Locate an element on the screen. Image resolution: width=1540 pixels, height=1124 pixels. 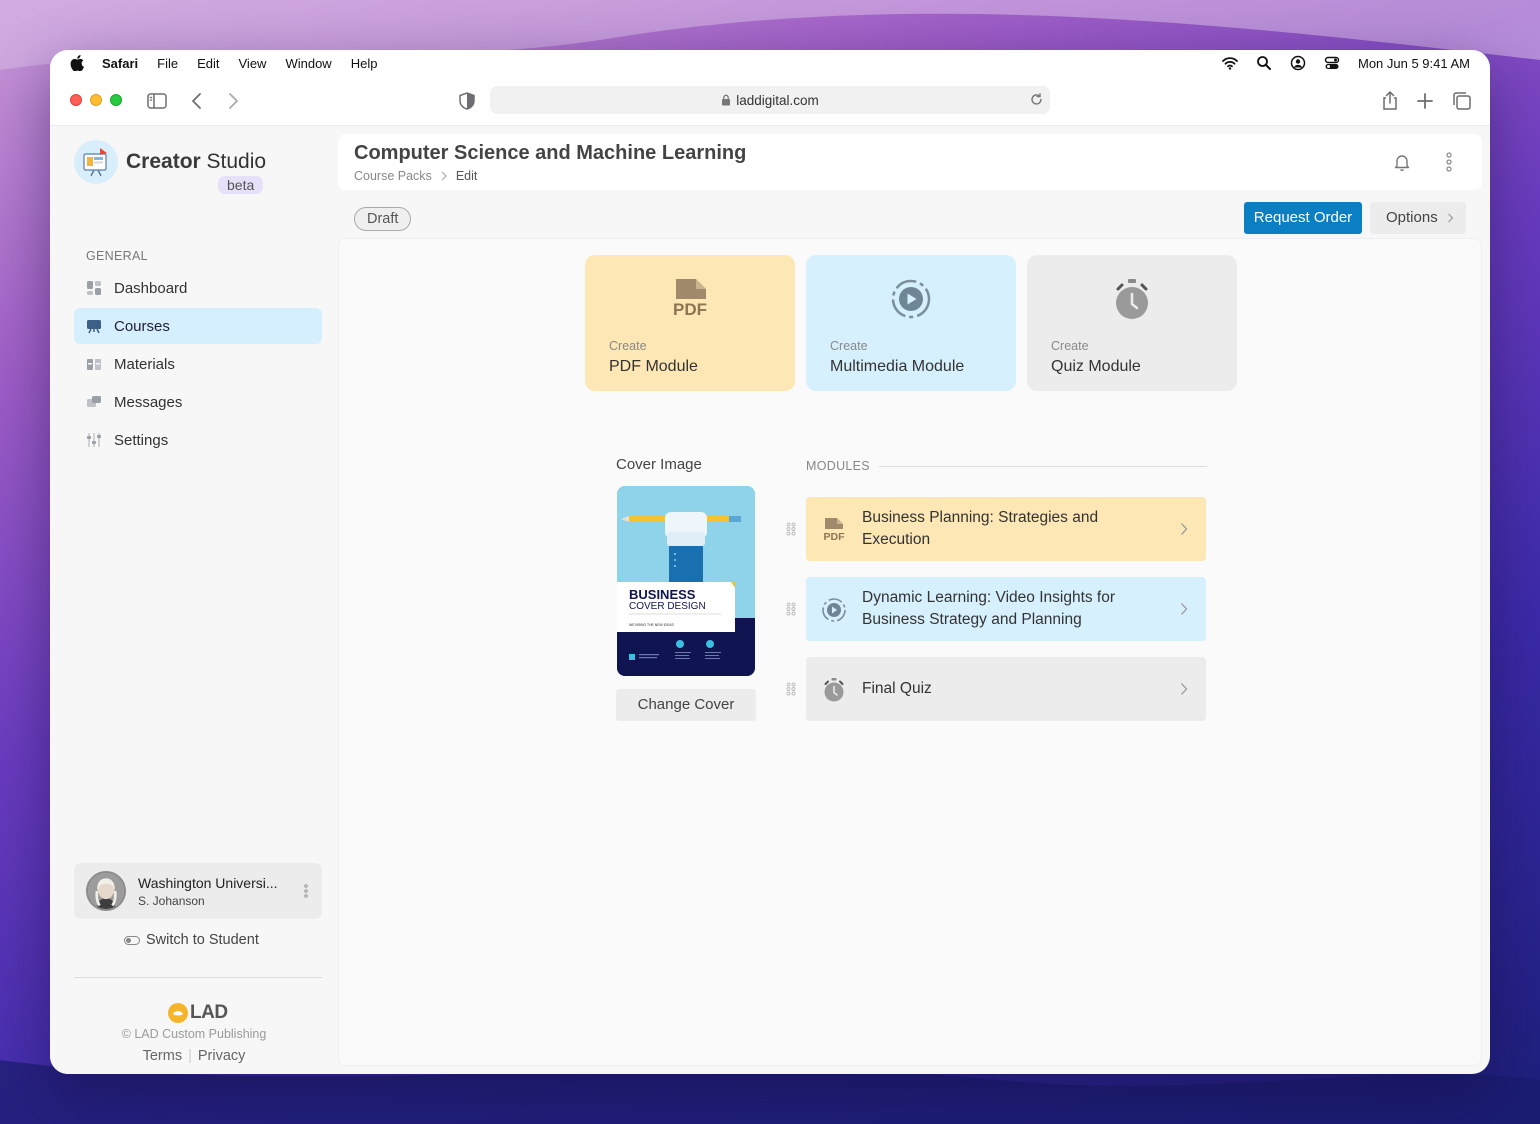
sidebar-item-messages: Messages is located at coordinates (198, 402).